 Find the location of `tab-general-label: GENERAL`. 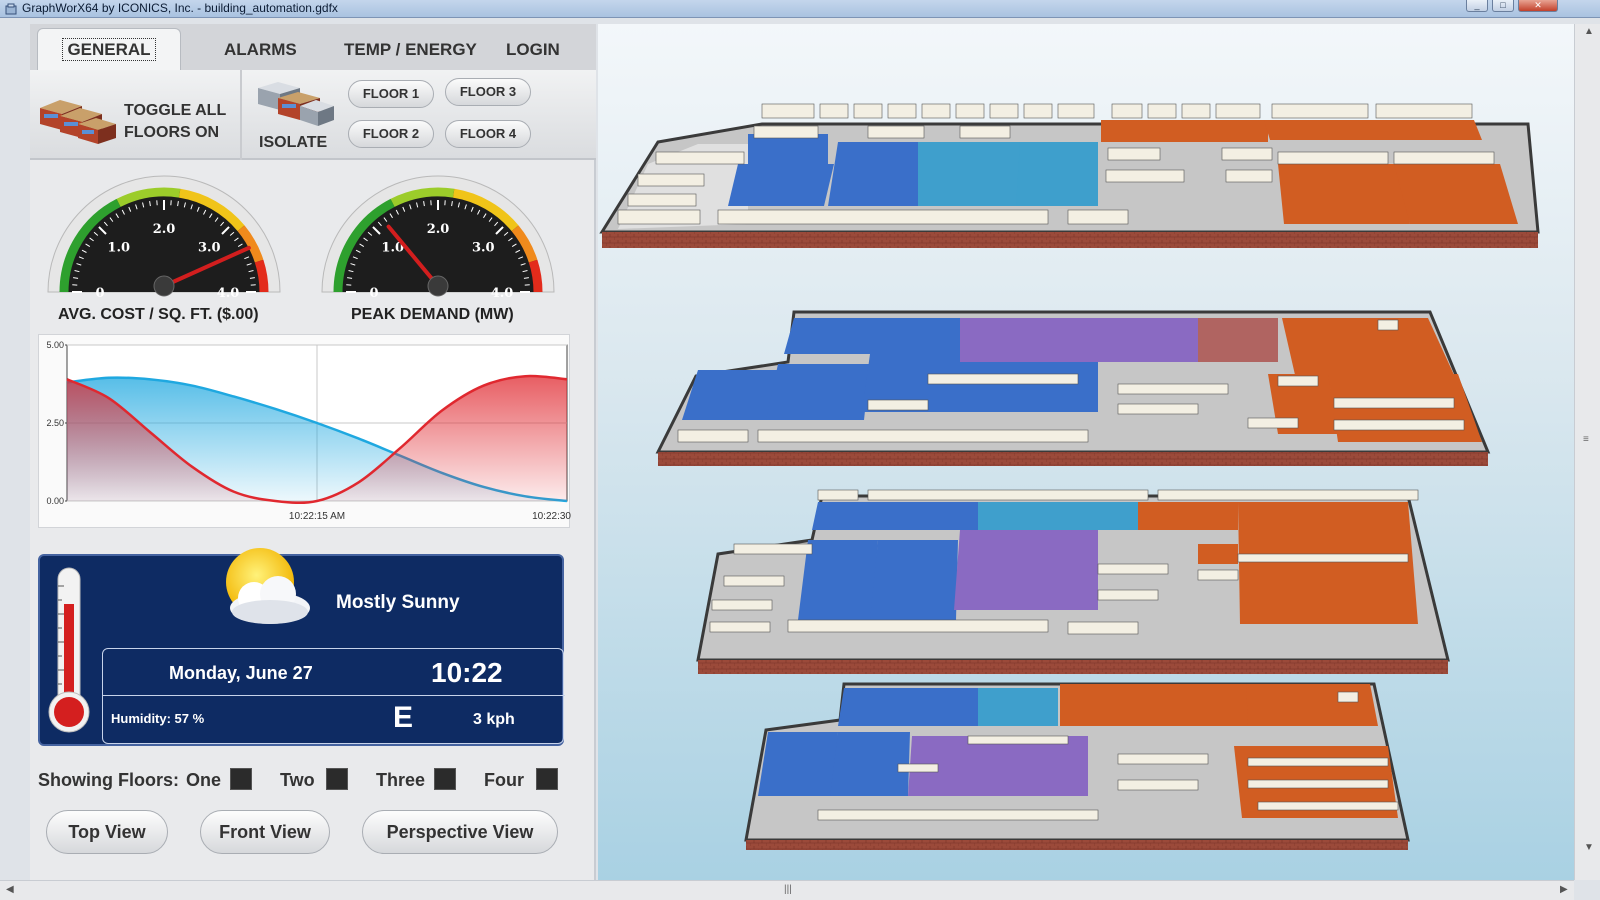

tab-general-label: GENERAL is located at coordinates (109, 49).